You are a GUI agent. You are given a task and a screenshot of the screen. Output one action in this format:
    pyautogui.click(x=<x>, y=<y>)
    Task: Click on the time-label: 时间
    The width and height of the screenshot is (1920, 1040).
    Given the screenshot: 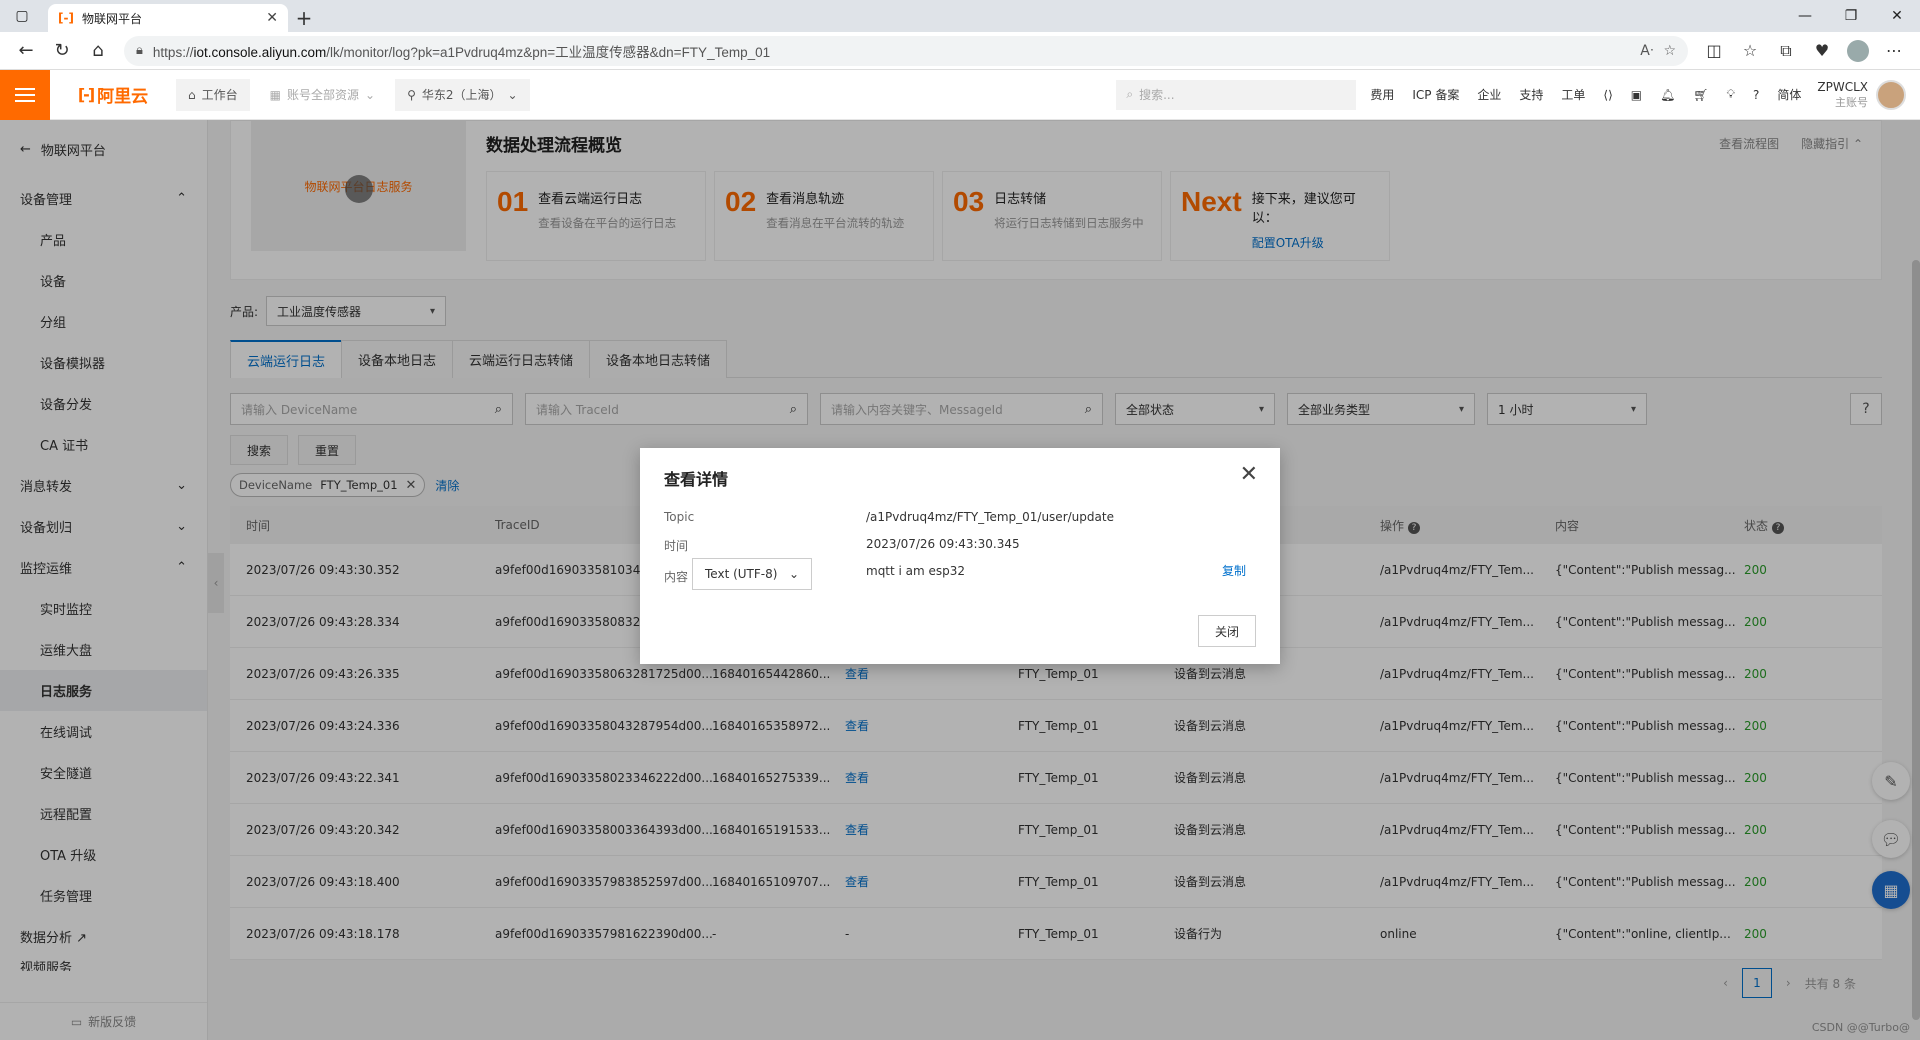 What is the action you would take?
    pyautogui.click(x=676, y=546)
    